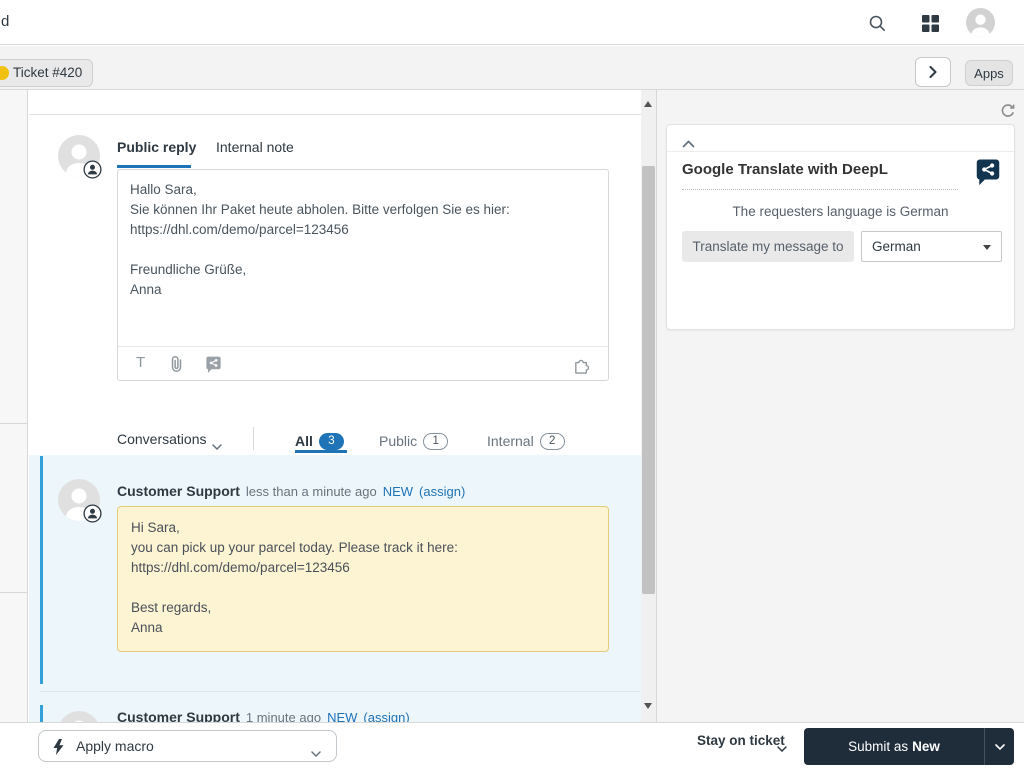 This screenshot has height=768, width=1024. What do you see at coordinates (79, 716) in the screenshot?
I see `message-avatar` at bounding box center [79, 716].